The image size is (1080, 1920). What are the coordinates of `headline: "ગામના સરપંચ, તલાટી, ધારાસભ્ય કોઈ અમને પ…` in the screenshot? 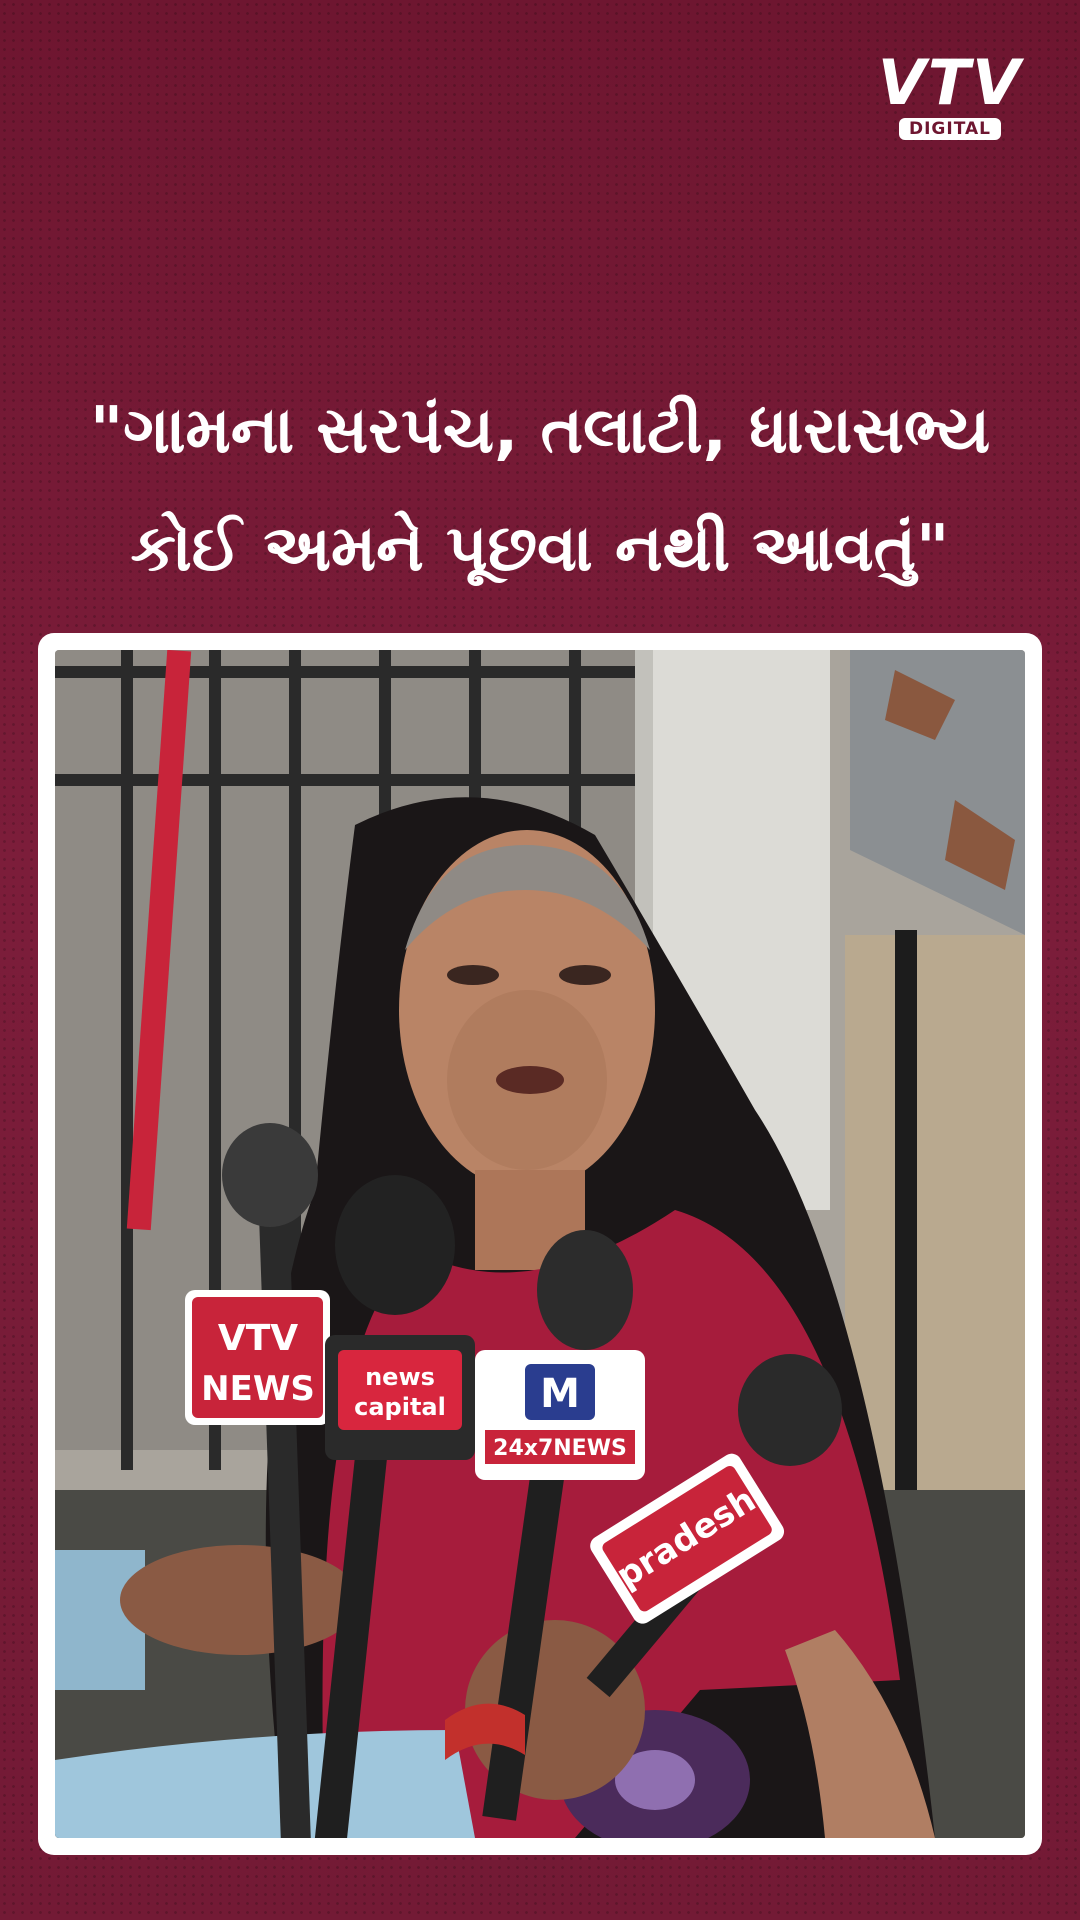 It's located at (540, 490).